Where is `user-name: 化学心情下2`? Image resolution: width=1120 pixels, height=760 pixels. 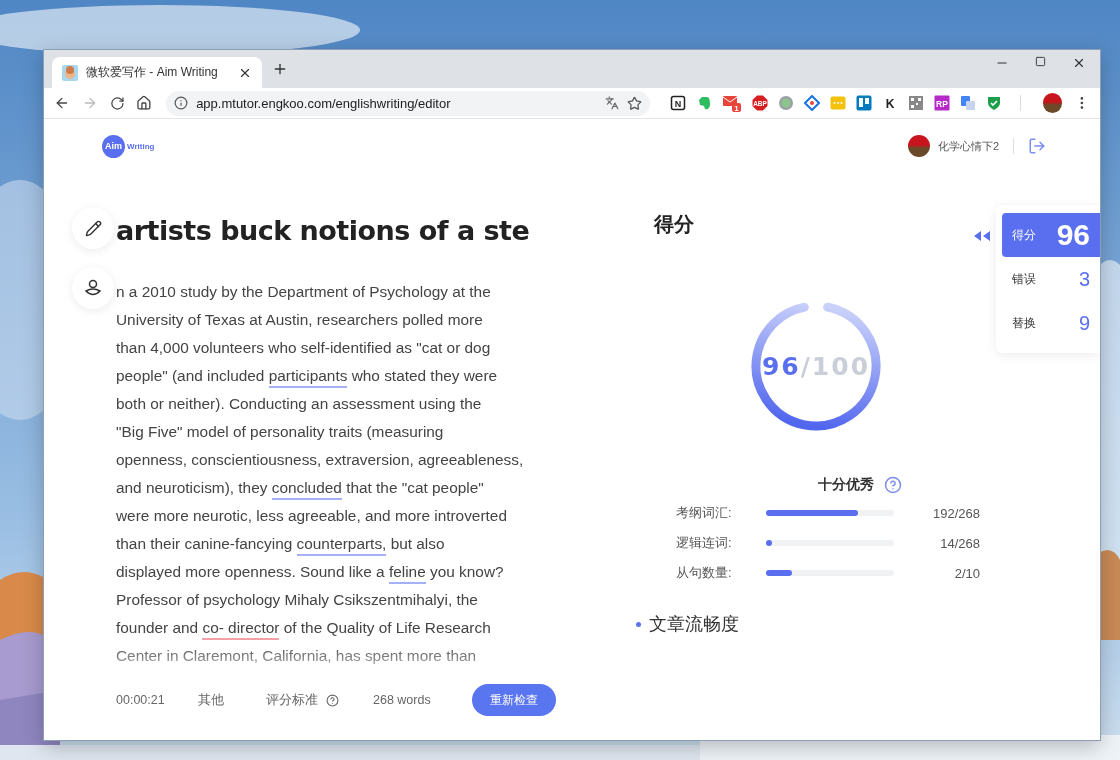 user-name: 化学心情下2 is located at coordinates (968, 146).